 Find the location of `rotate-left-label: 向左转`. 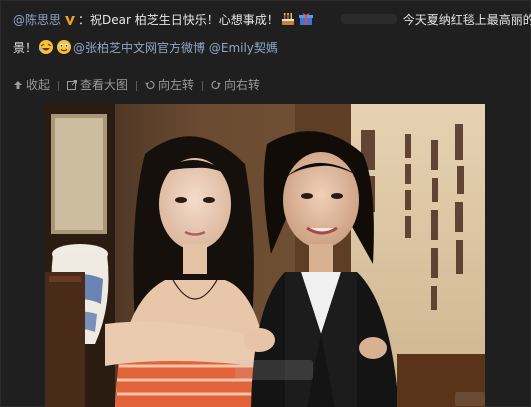

rotate-left-label: 向左转 is located at coordinates (176, 85).